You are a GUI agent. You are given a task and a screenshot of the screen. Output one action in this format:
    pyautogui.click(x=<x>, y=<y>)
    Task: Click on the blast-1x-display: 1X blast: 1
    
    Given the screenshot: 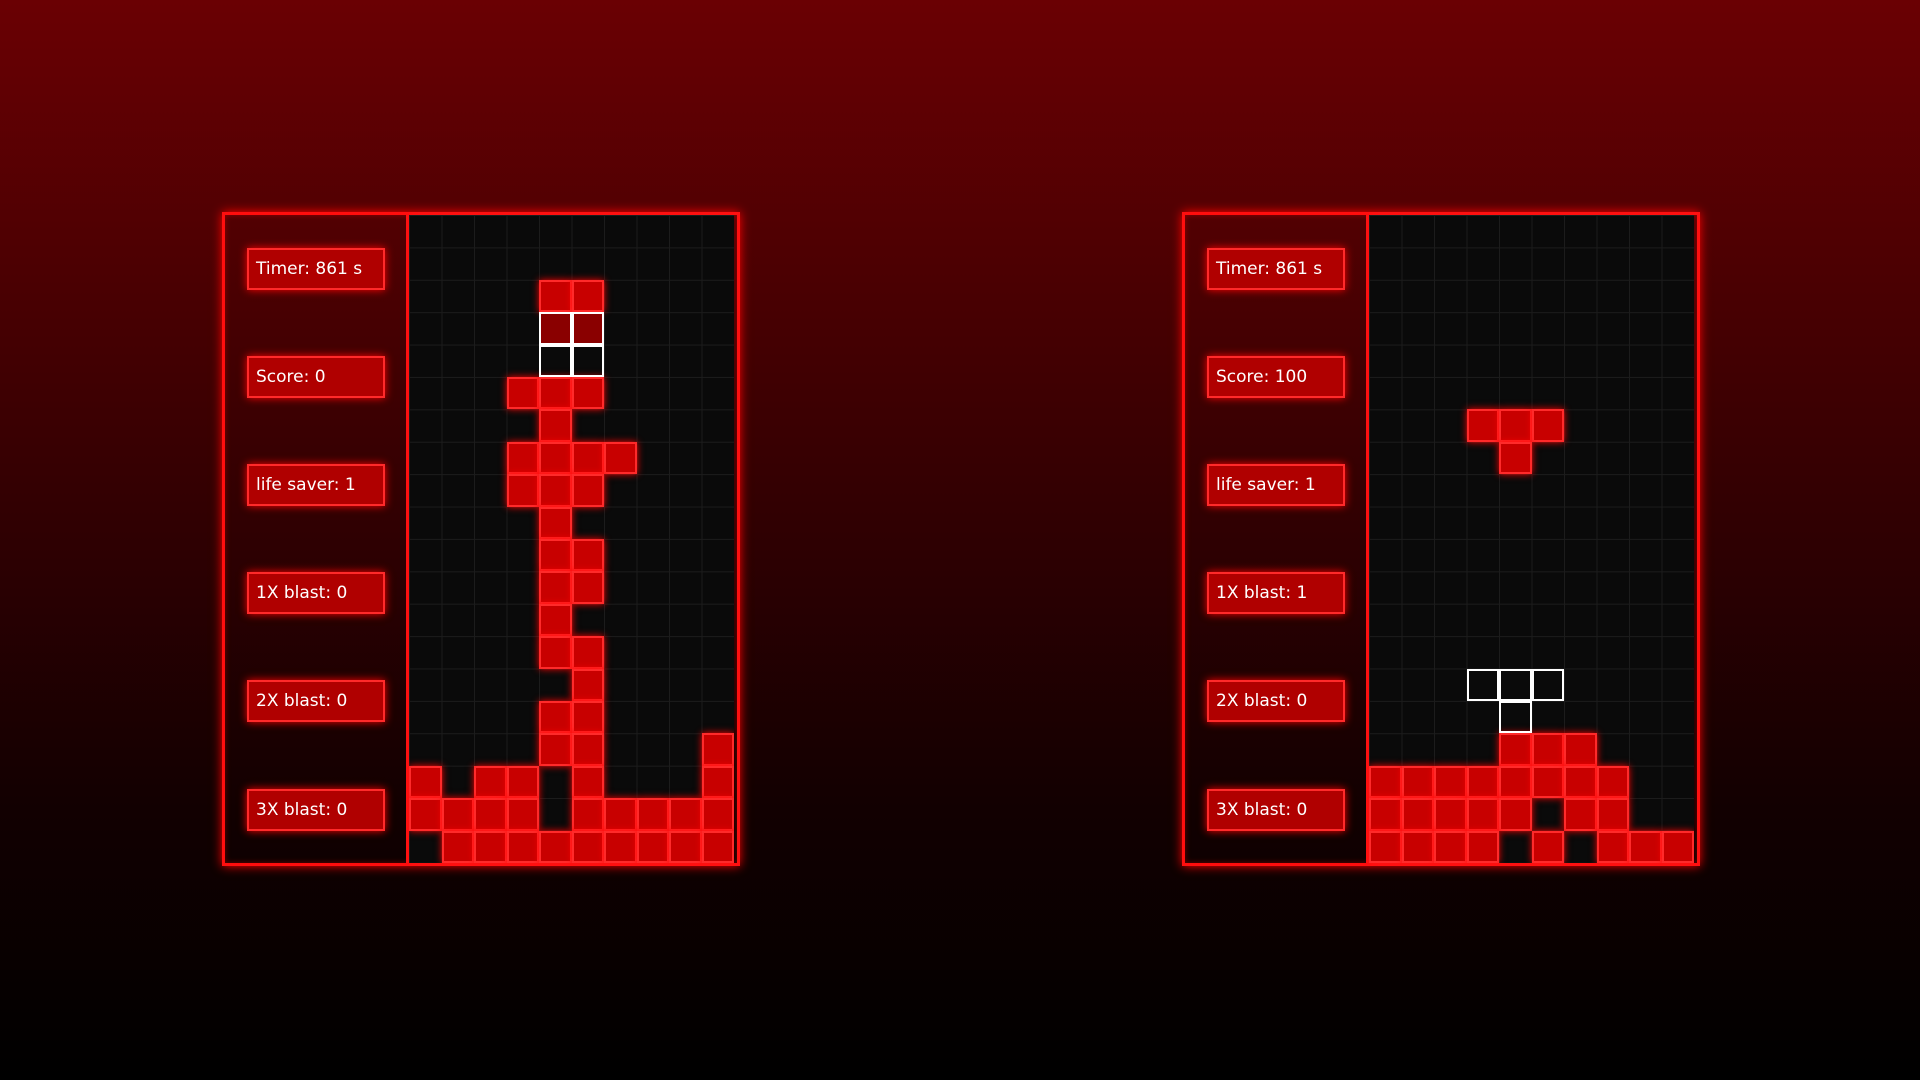 What is the action you would take?
    pyautogui.click(x=1276, y=593)
    